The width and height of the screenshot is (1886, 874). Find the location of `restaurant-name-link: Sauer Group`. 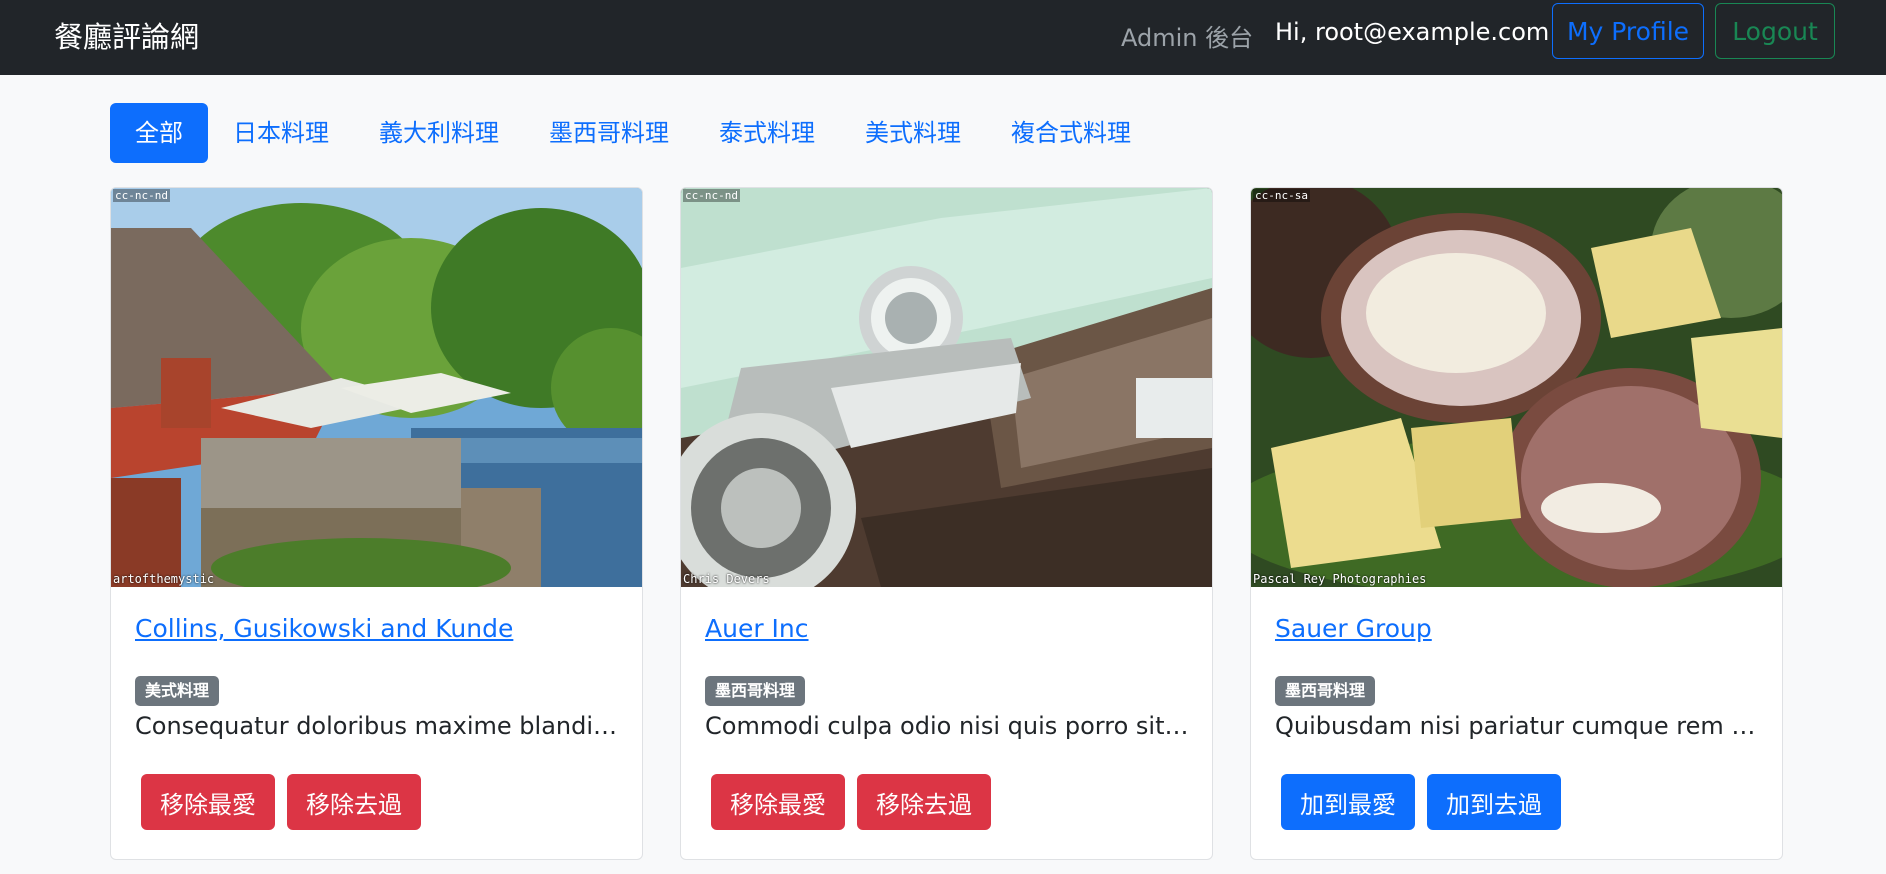

restaurant-name-link: Sauer Group is located at coordinates (1353, 628).